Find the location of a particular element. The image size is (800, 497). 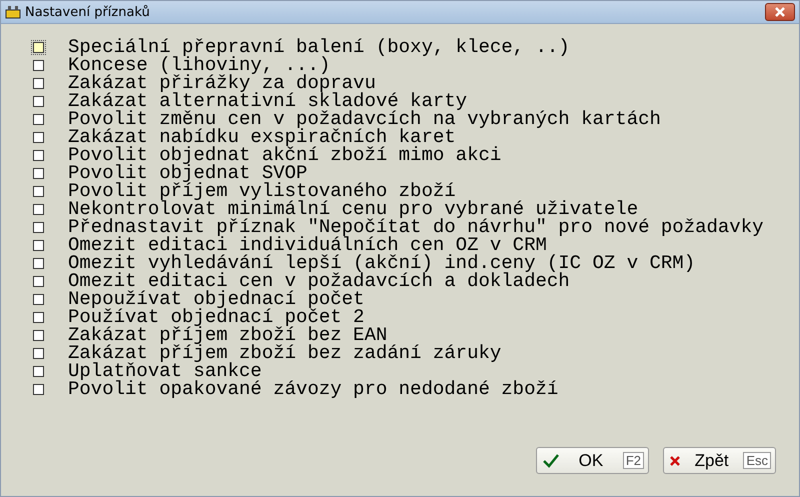

option-label: Koncese (lihoviny, ...) is located at coordinates (199, 65).